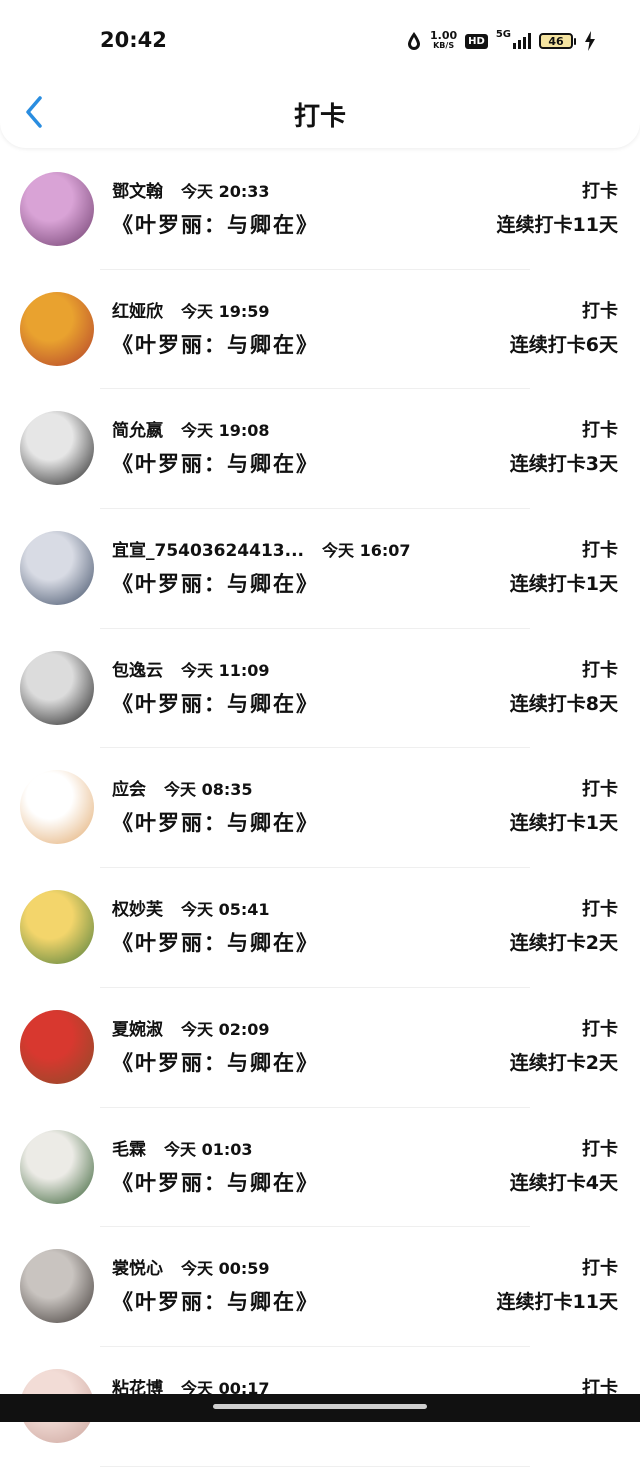  What do you see at coordinates (319, 117) in the screenshot?
I see `page-title: 打卡` at bounding box center [319, 117].